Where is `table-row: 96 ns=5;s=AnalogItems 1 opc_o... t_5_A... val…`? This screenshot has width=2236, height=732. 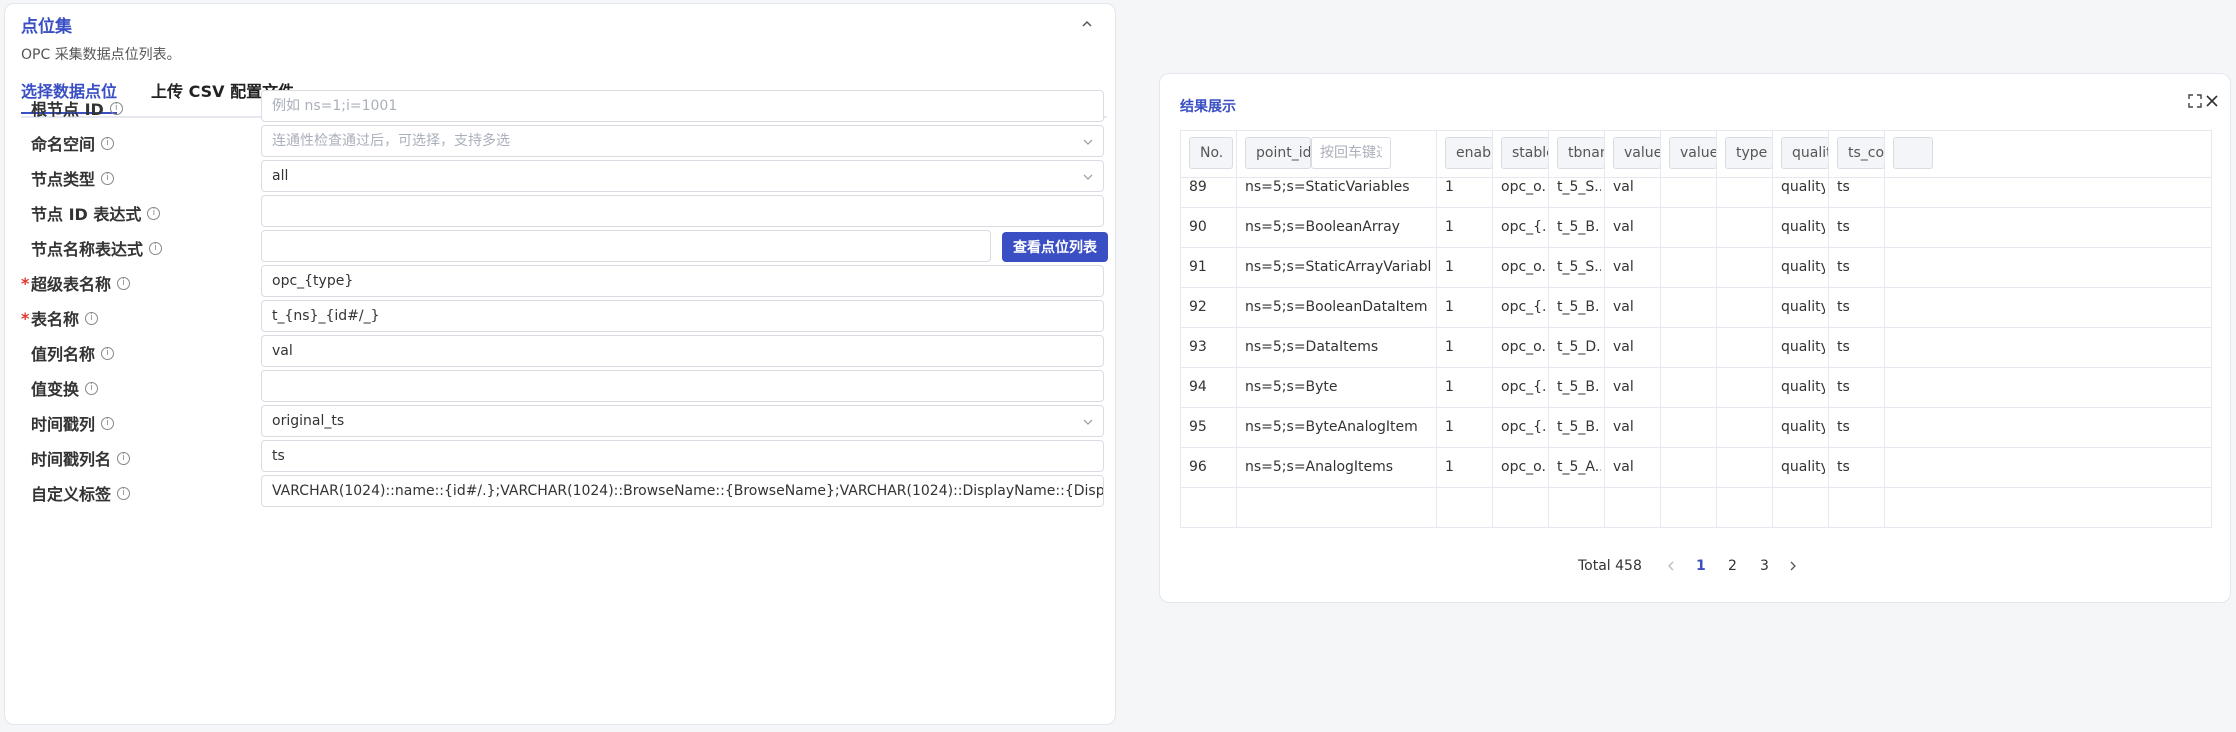
table-row: 96 ns=5;s=AnalogItems 1 opc_o... t_5_A... val… is located at coordinates (1696, 467).